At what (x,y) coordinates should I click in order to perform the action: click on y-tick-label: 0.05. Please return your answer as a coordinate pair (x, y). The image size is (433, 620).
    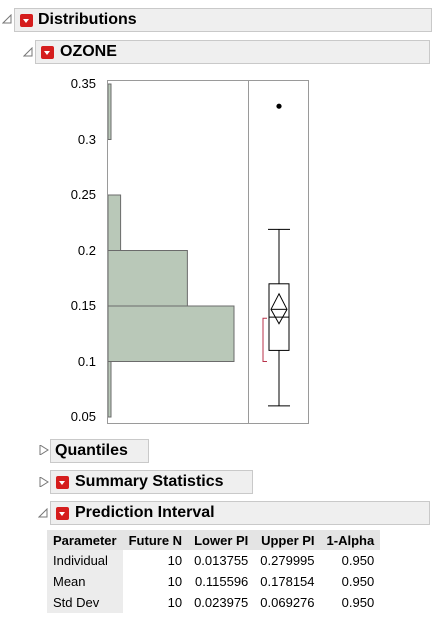
    Looking at the image, I should click on (83, 416).